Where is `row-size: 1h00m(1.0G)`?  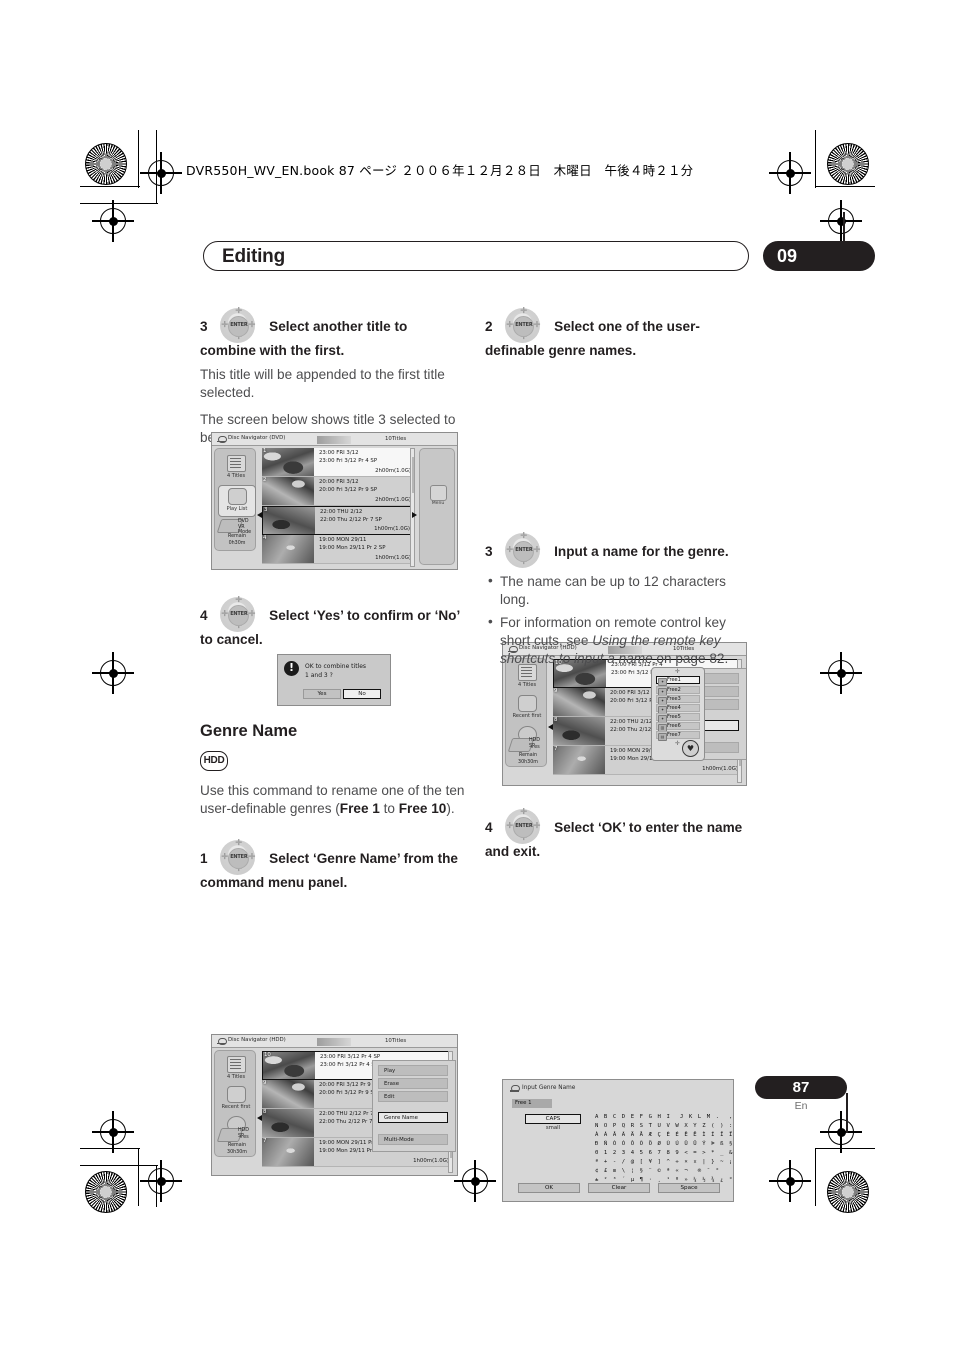
row-size: 1h00m(1.0G) is located at coordinates (393, 558).